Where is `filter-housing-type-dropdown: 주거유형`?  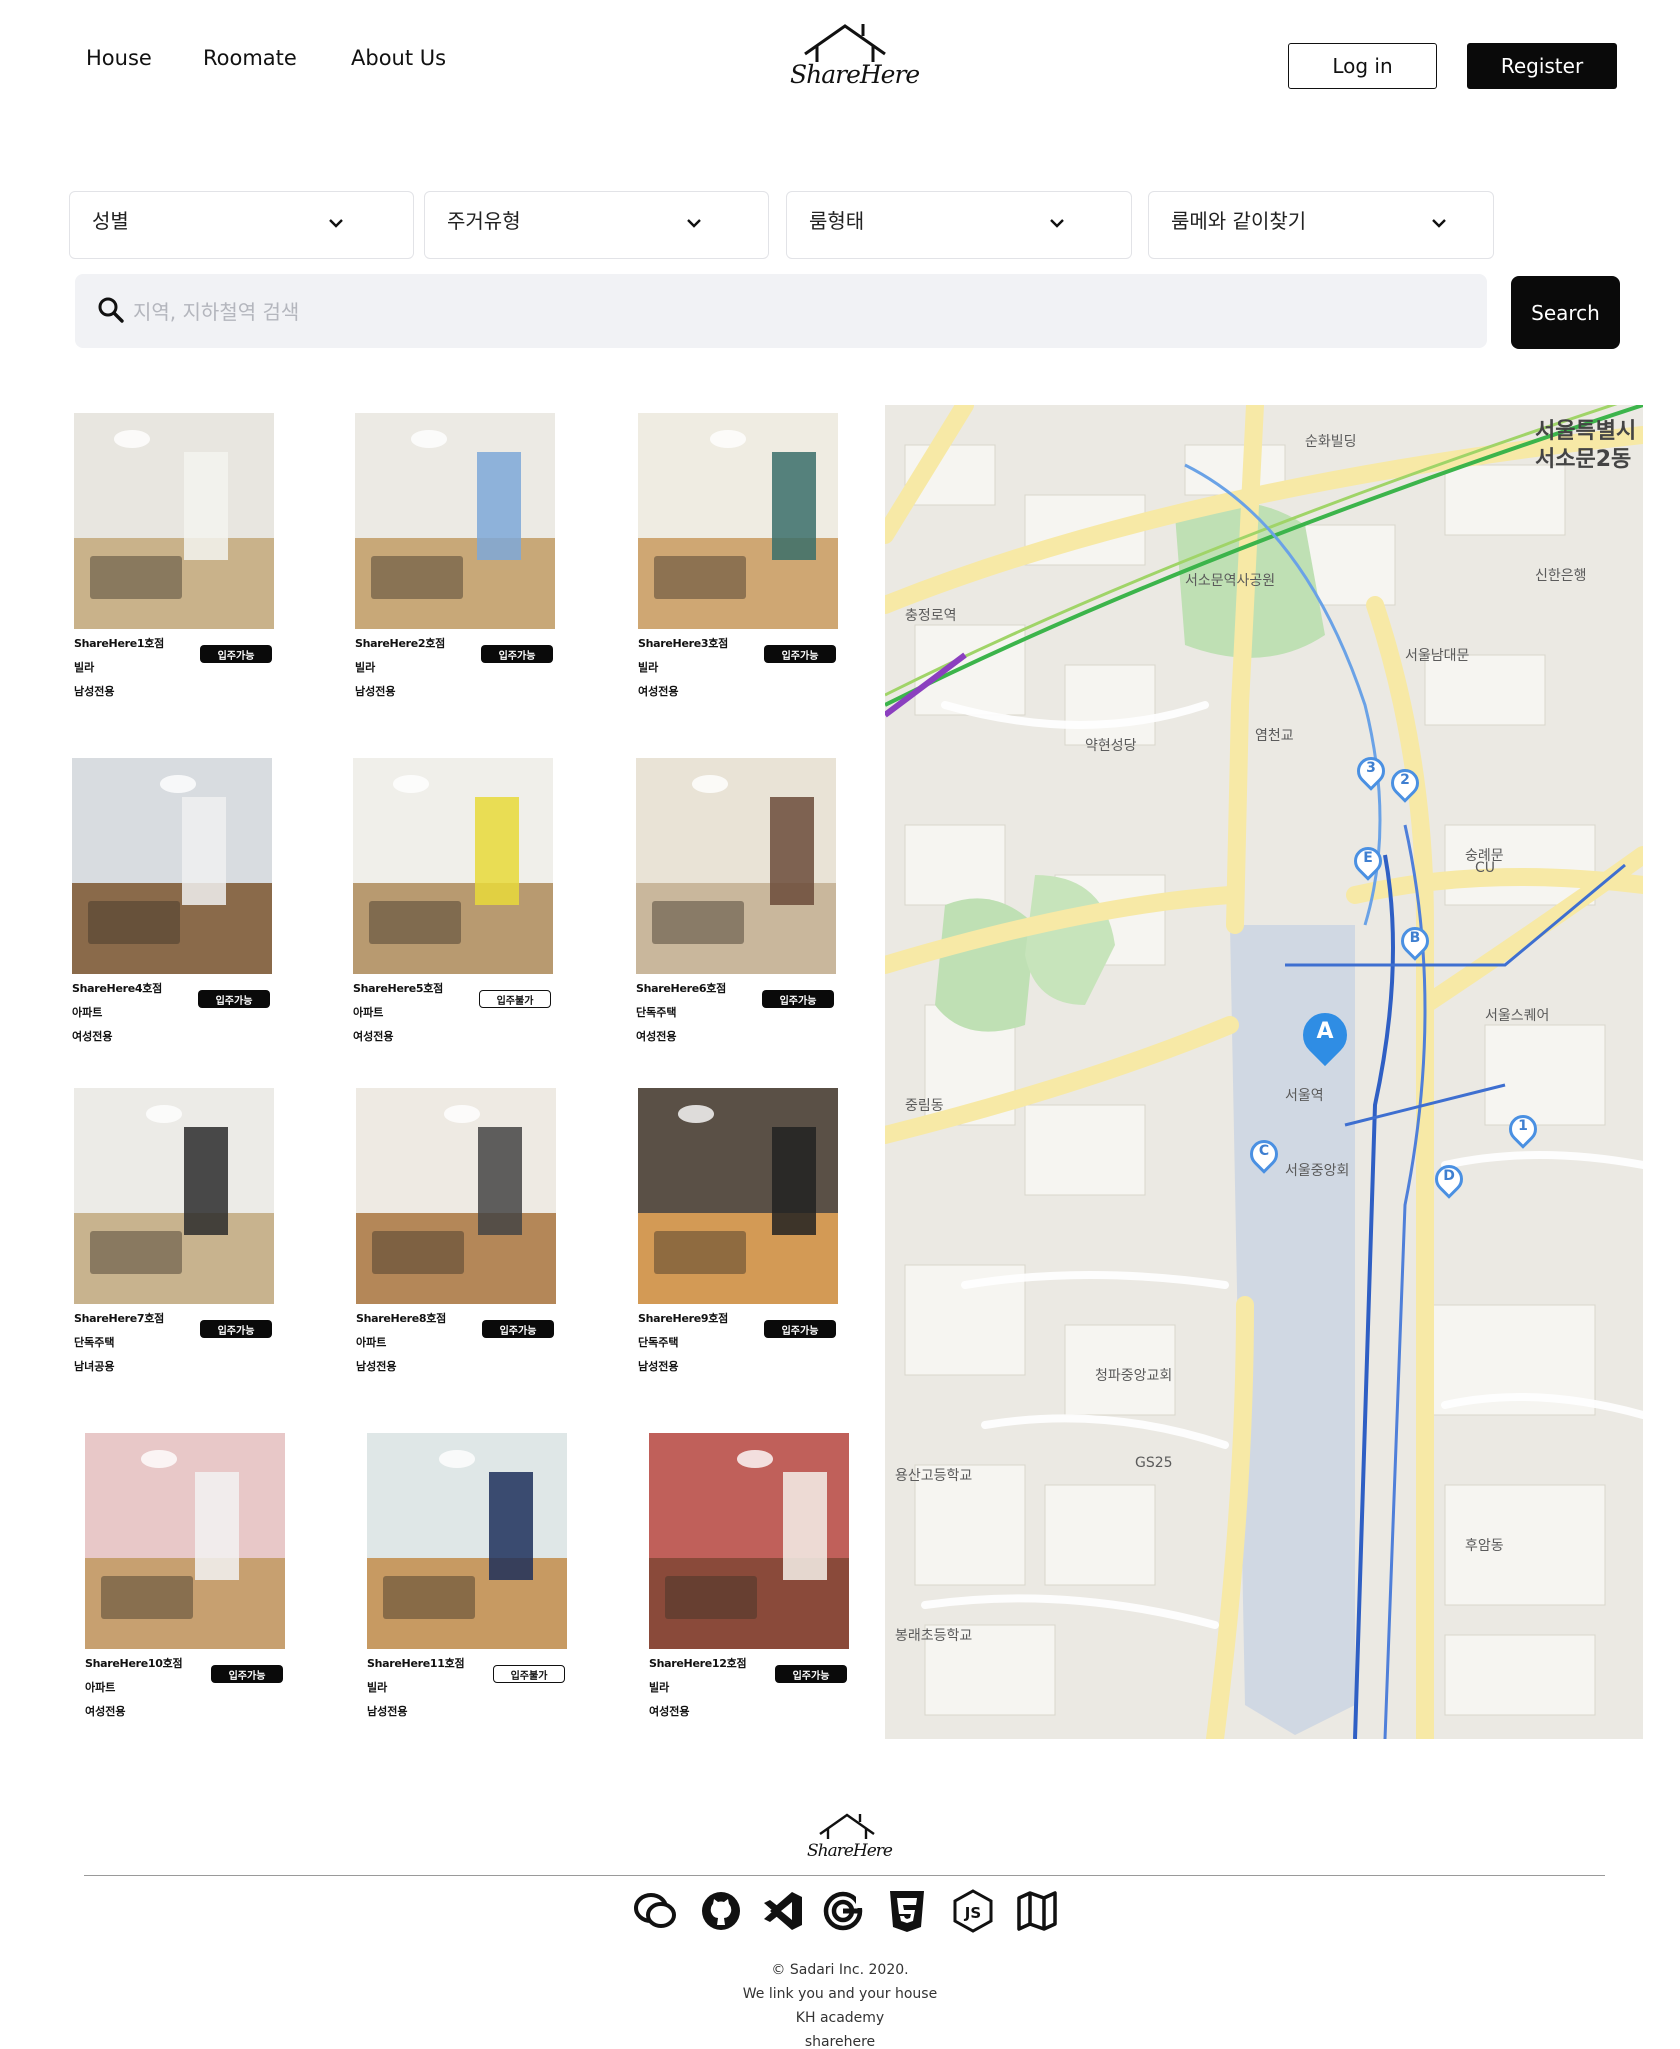 filter-housing-type-dropdown: 주거유형 is located at coordinates (596, 225).